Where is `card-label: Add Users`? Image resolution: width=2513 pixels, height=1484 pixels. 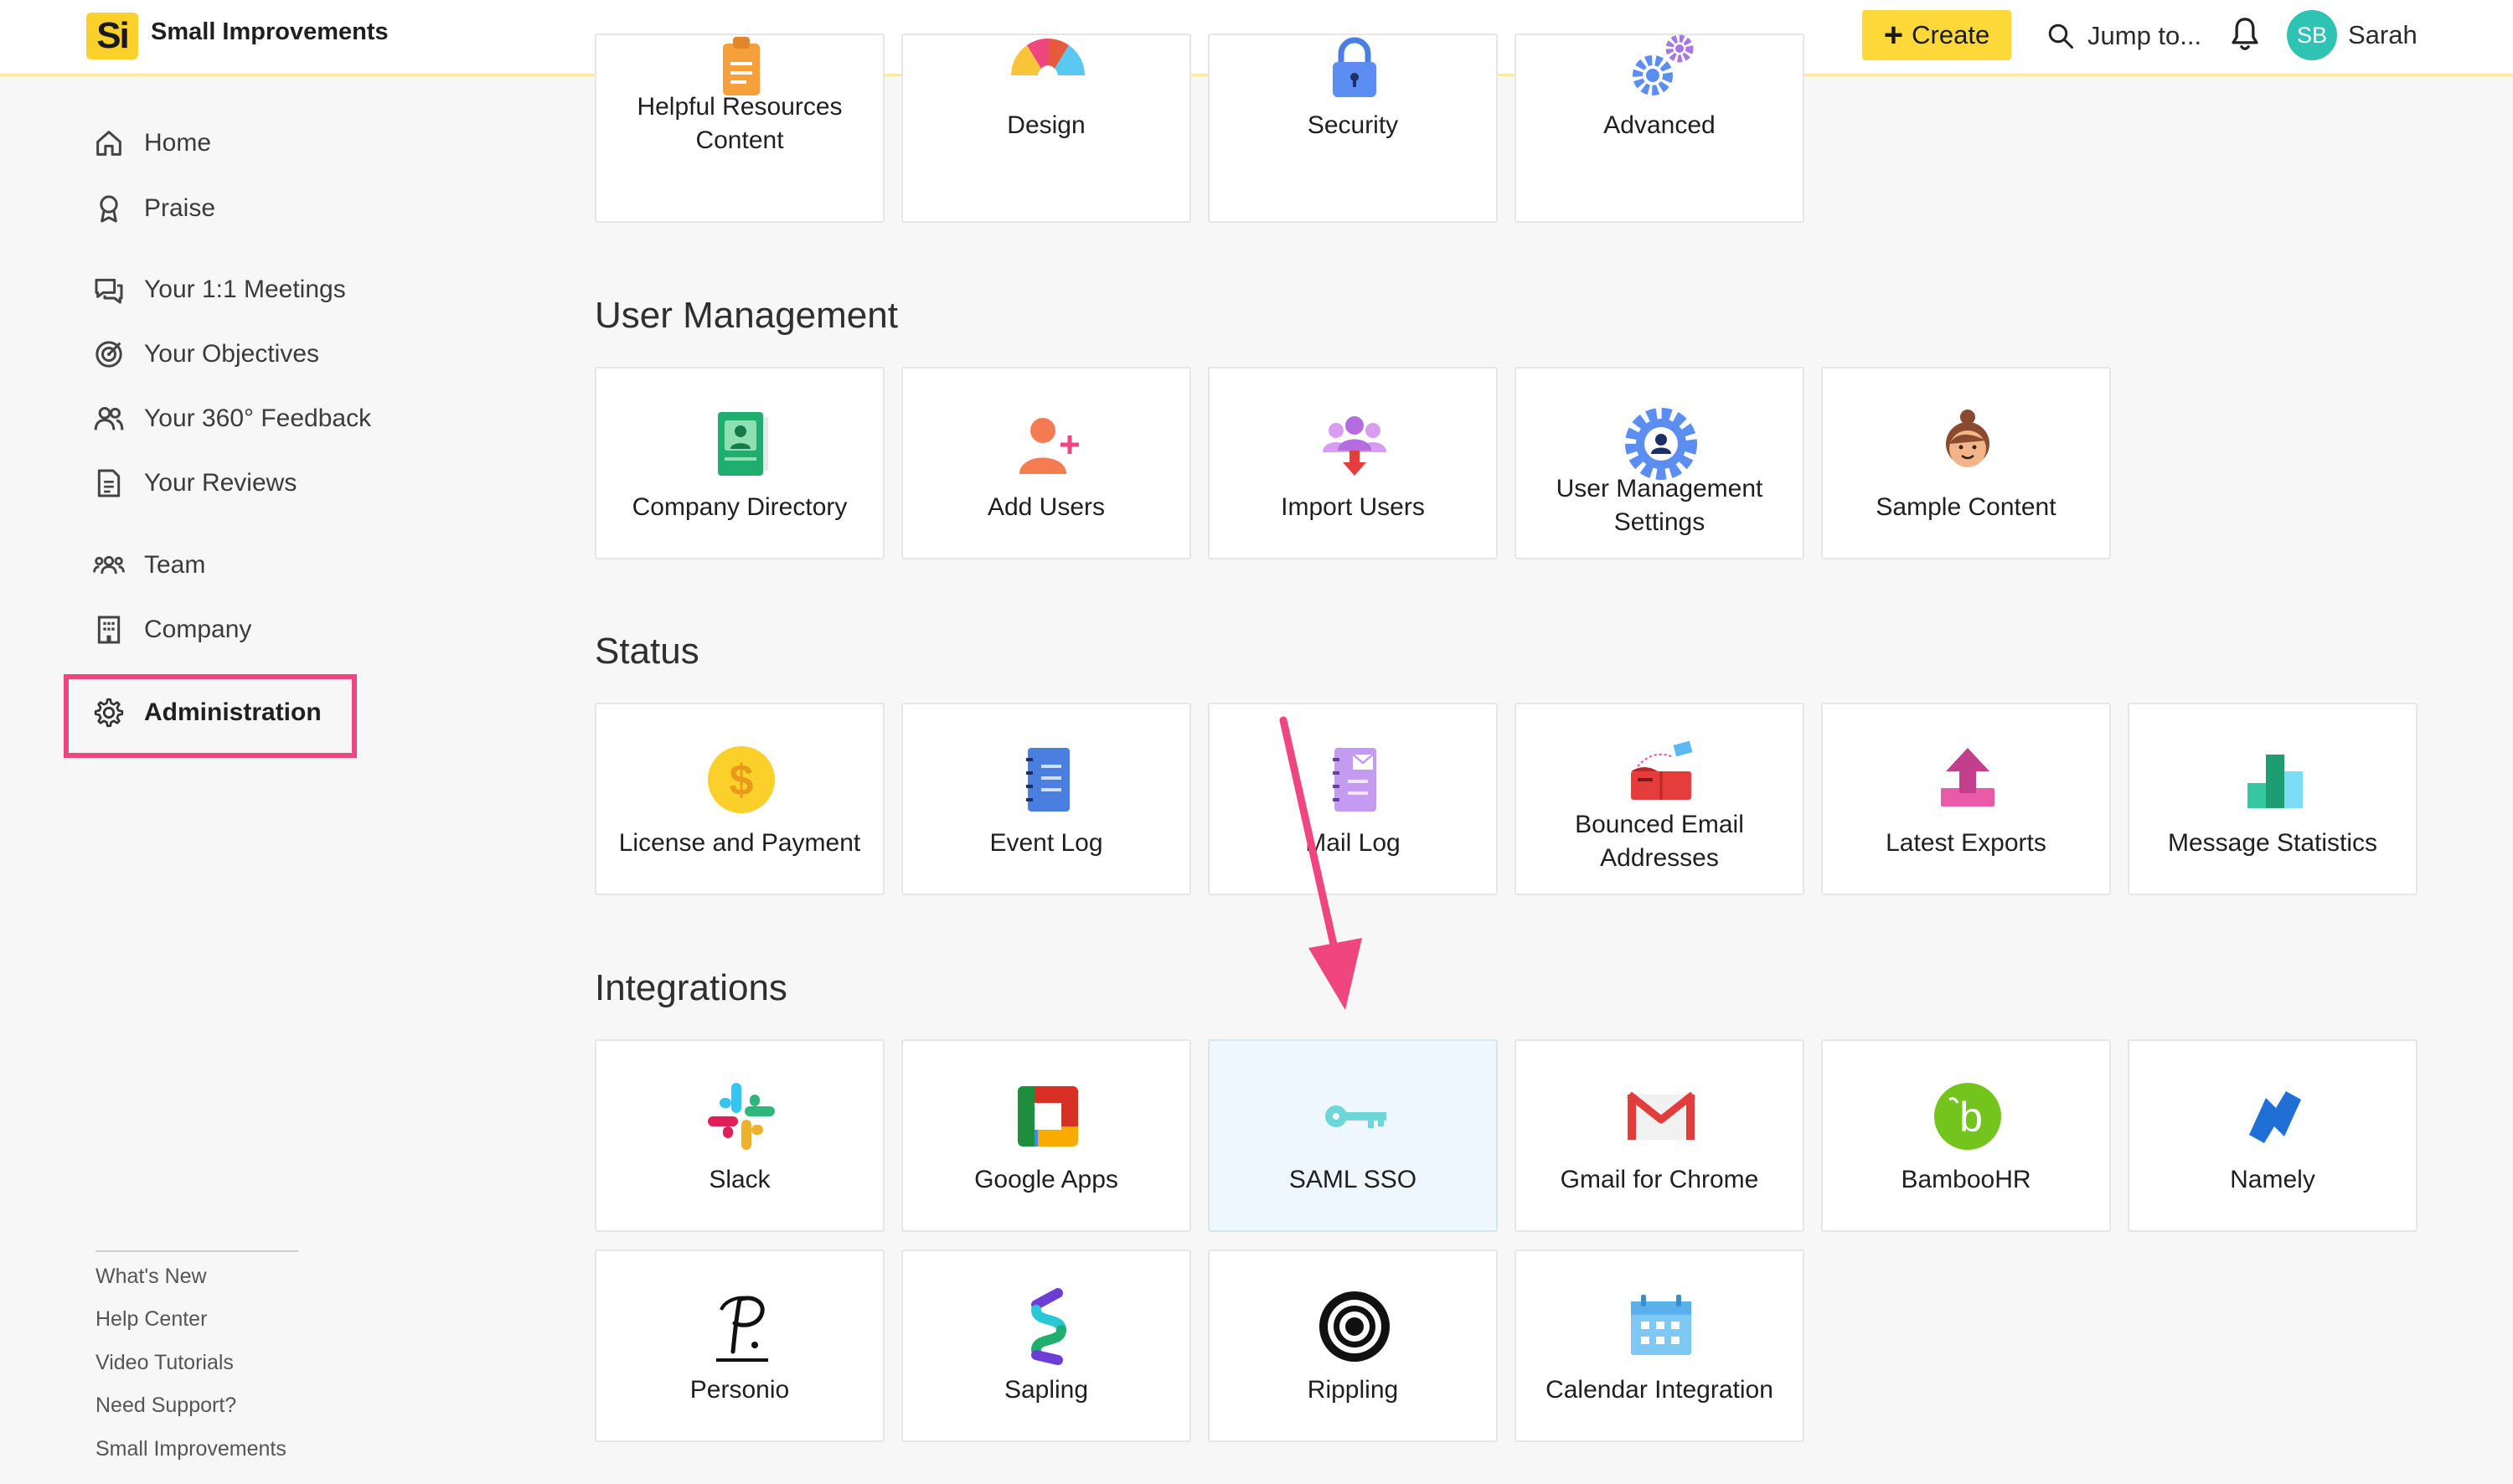 card-label: Add Users is located at coordinates (1046, 507).